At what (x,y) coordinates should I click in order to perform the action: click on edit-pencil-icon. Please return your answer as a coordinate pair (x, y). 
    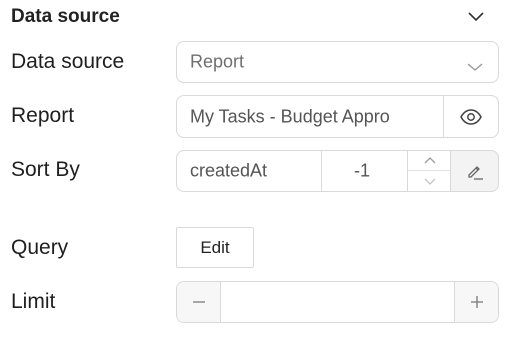
    Looking at the image, I should click on (475, 173).